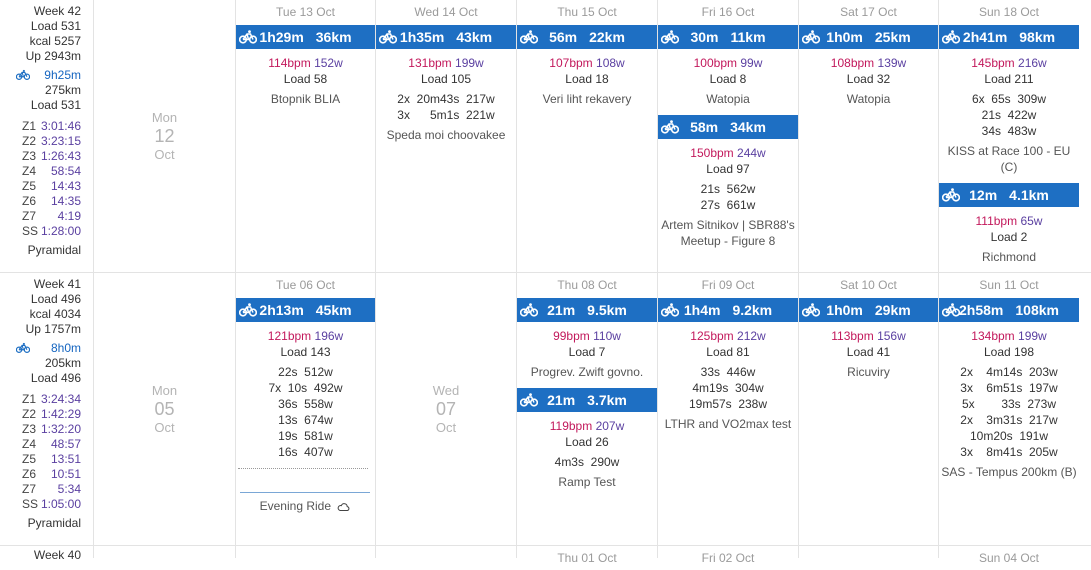 Image resolution: width=1091 pixels, height=570 pixels. I want to click on activity-header: 1h0m 25km, so click(868, 37).